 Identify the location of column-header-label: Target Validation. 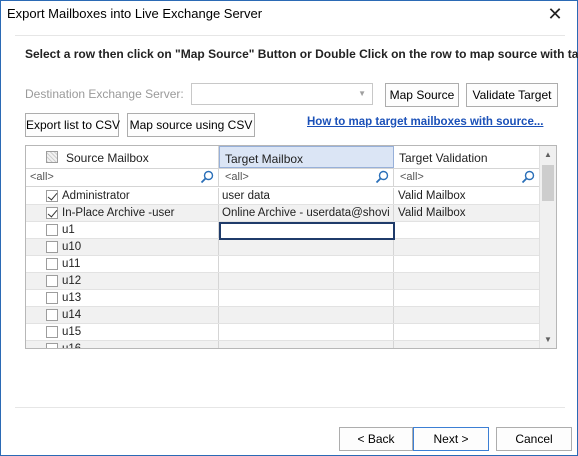
(443, 158).